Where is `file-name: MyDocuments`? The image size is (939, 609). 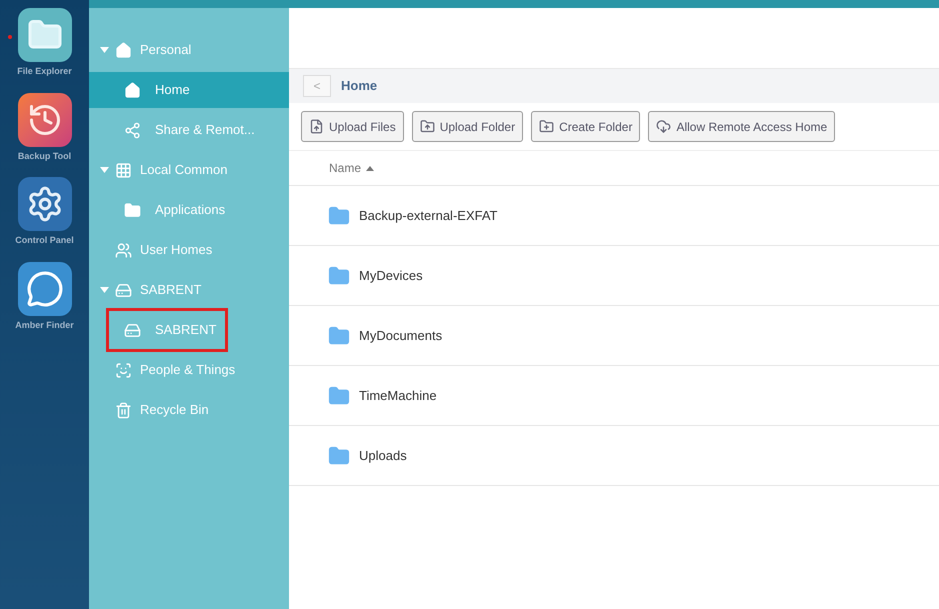
file-name: MyDocuments is located at coordinates (400, 335).